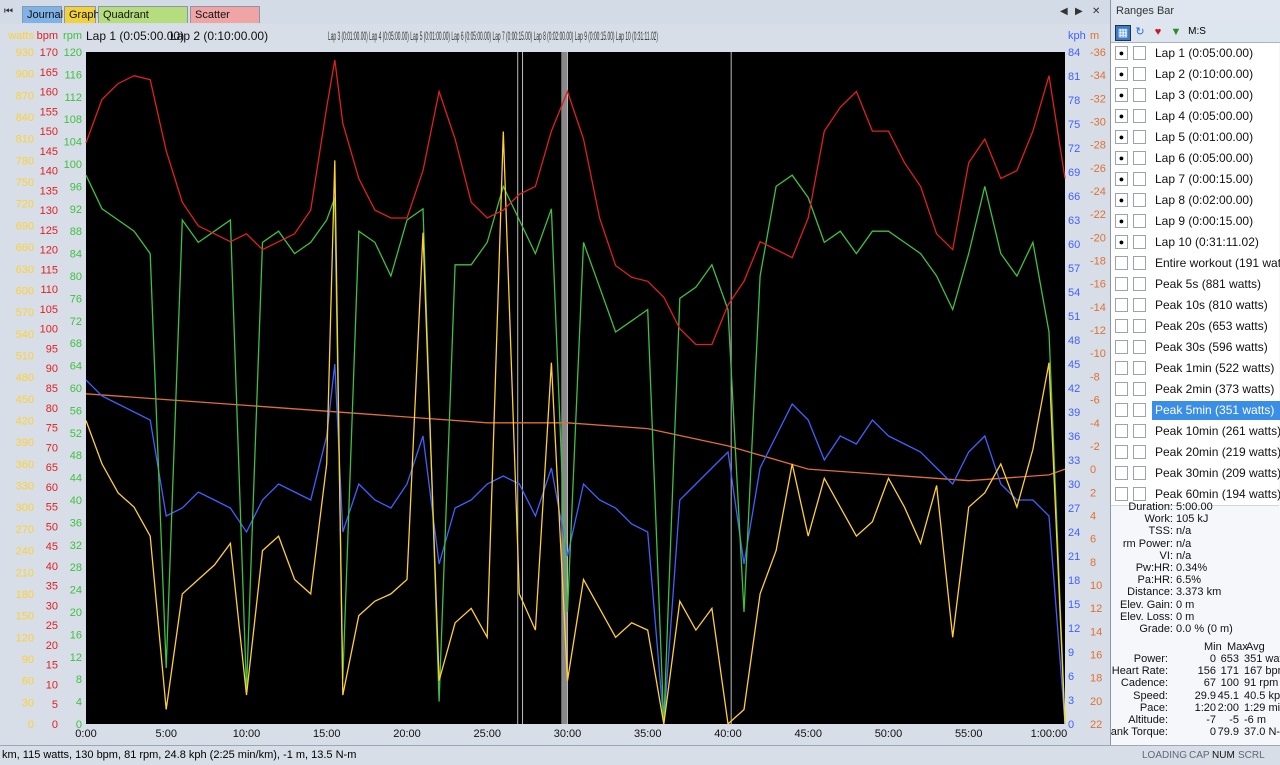 The width and height of the screenshot is (1280, 765). What do you see at coordinates (1195, 222) in the screenshot?
I see `range-item: ● Lap 9 (0:00:15.00)` at bounding box center [1195, 222].